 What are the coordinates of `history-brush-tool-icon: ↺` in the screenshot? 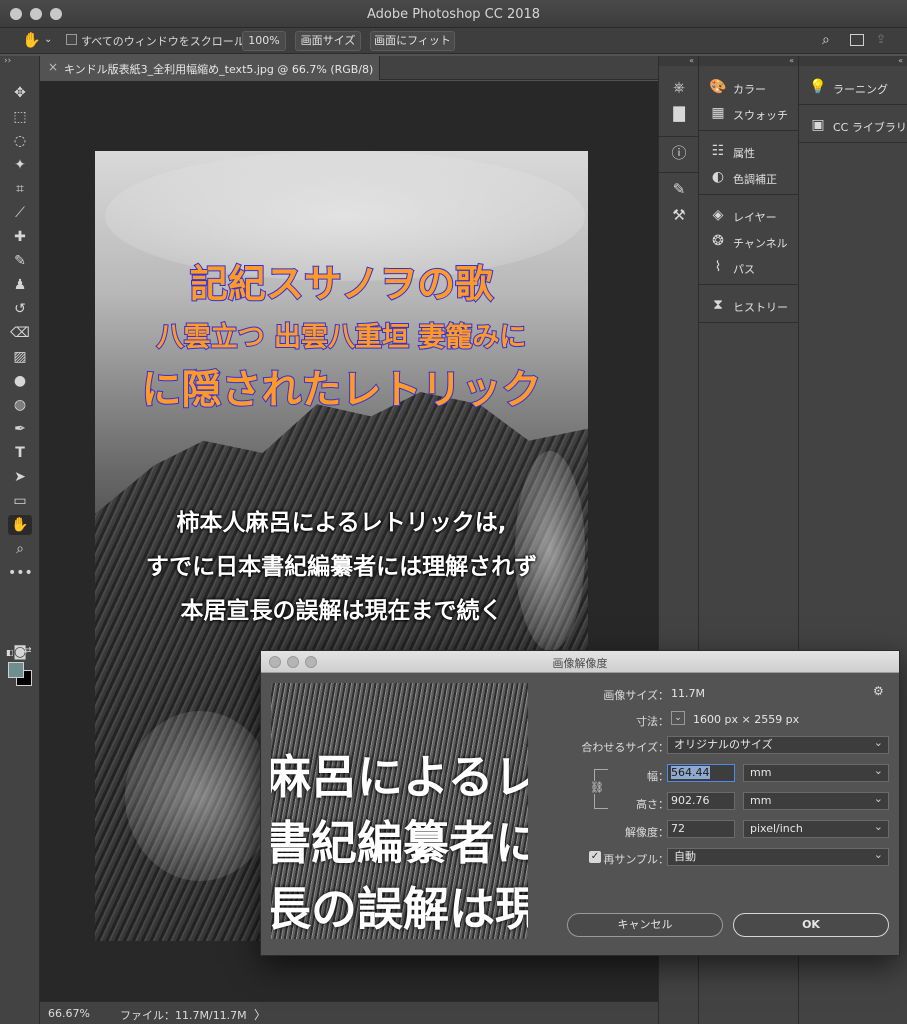 It's located at (20, 309).